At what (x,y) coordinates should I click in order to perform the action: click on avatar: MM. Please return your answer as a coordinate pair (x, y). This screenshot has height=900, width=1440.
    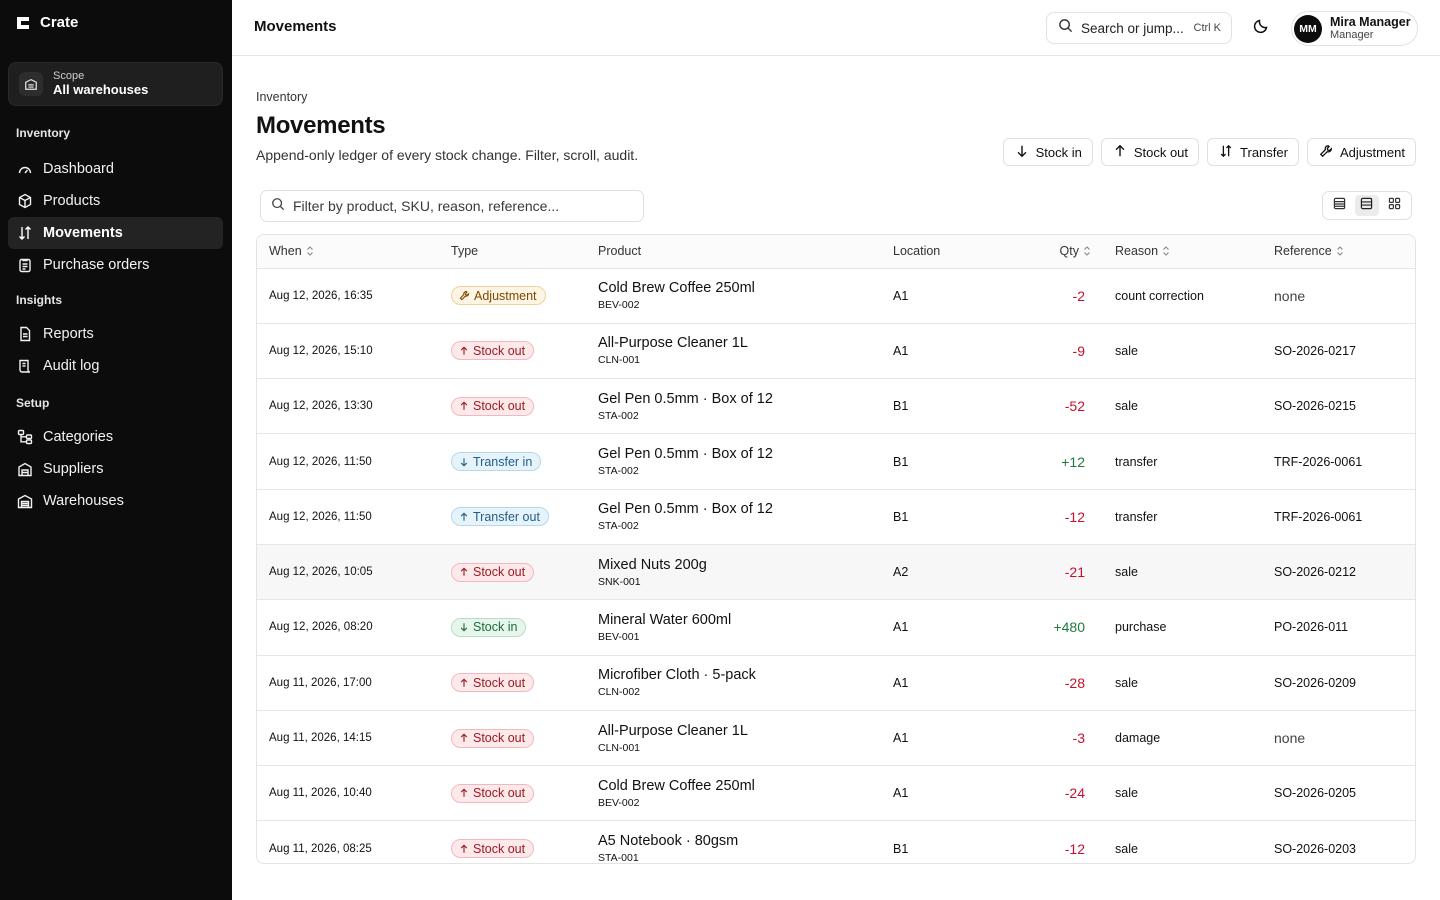
    Looking at the image, I should click on (1308, 28).